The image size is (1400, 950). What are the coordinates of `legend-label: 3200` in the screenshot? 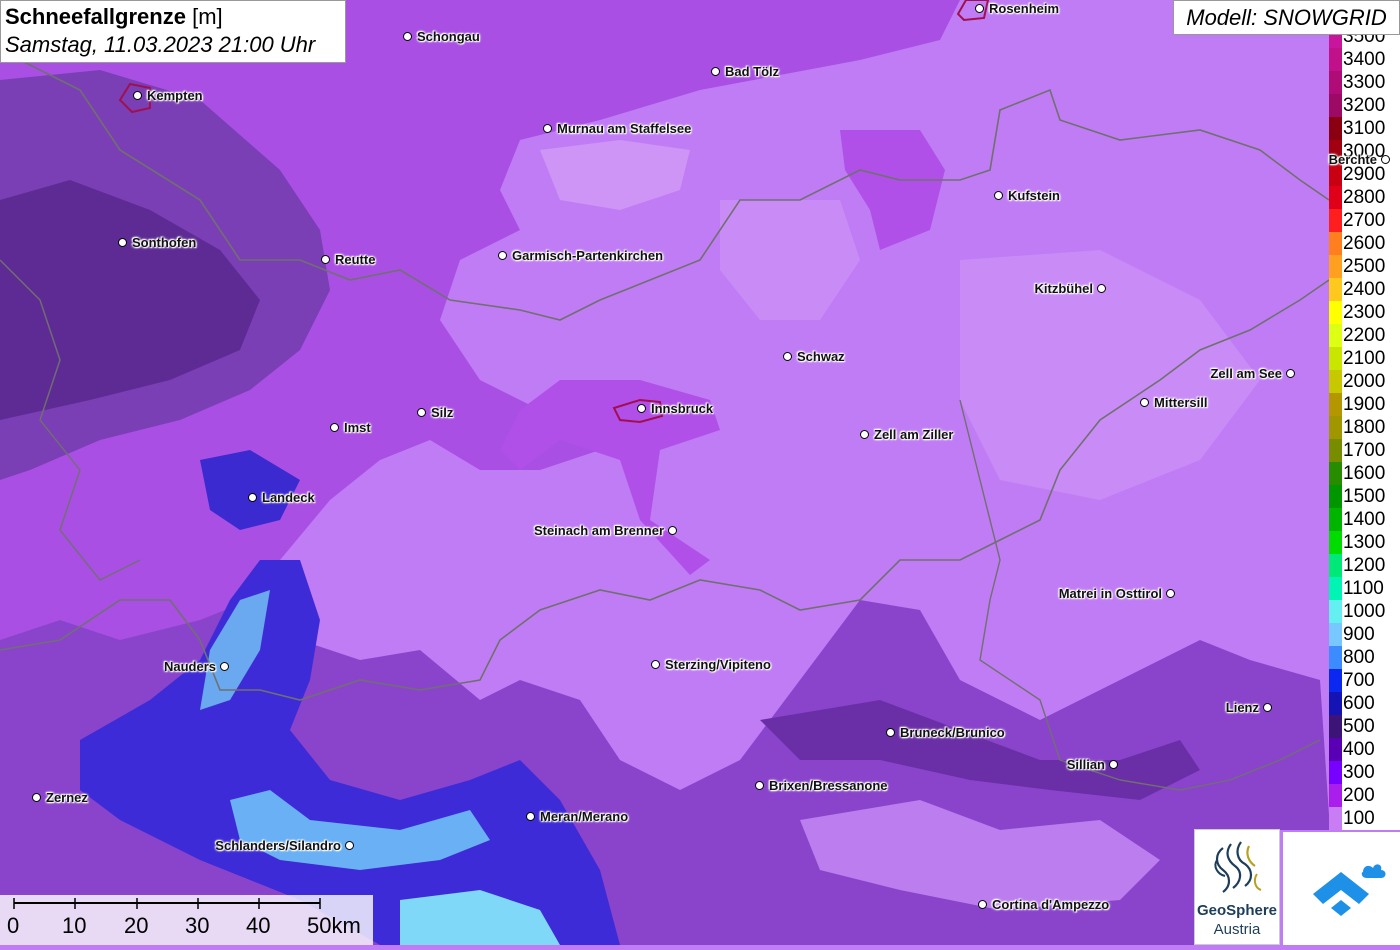 It's located at (1364, 105).